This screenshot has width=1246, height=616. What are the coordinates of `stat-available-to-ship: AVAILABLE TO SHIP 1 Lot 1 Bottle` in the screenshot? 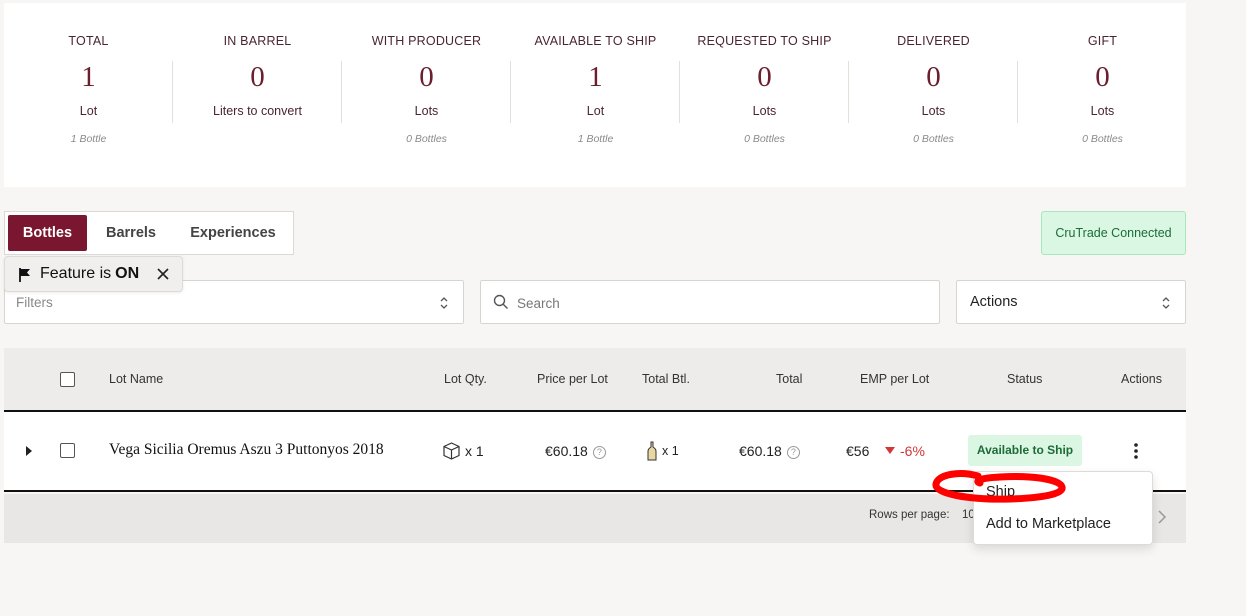 It's located at (595, 95).